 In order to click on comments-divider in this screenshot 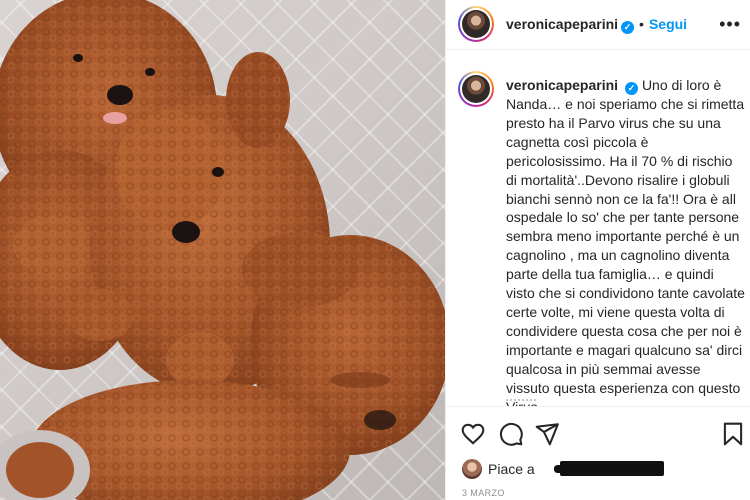, I will do `click(521, 400)`.